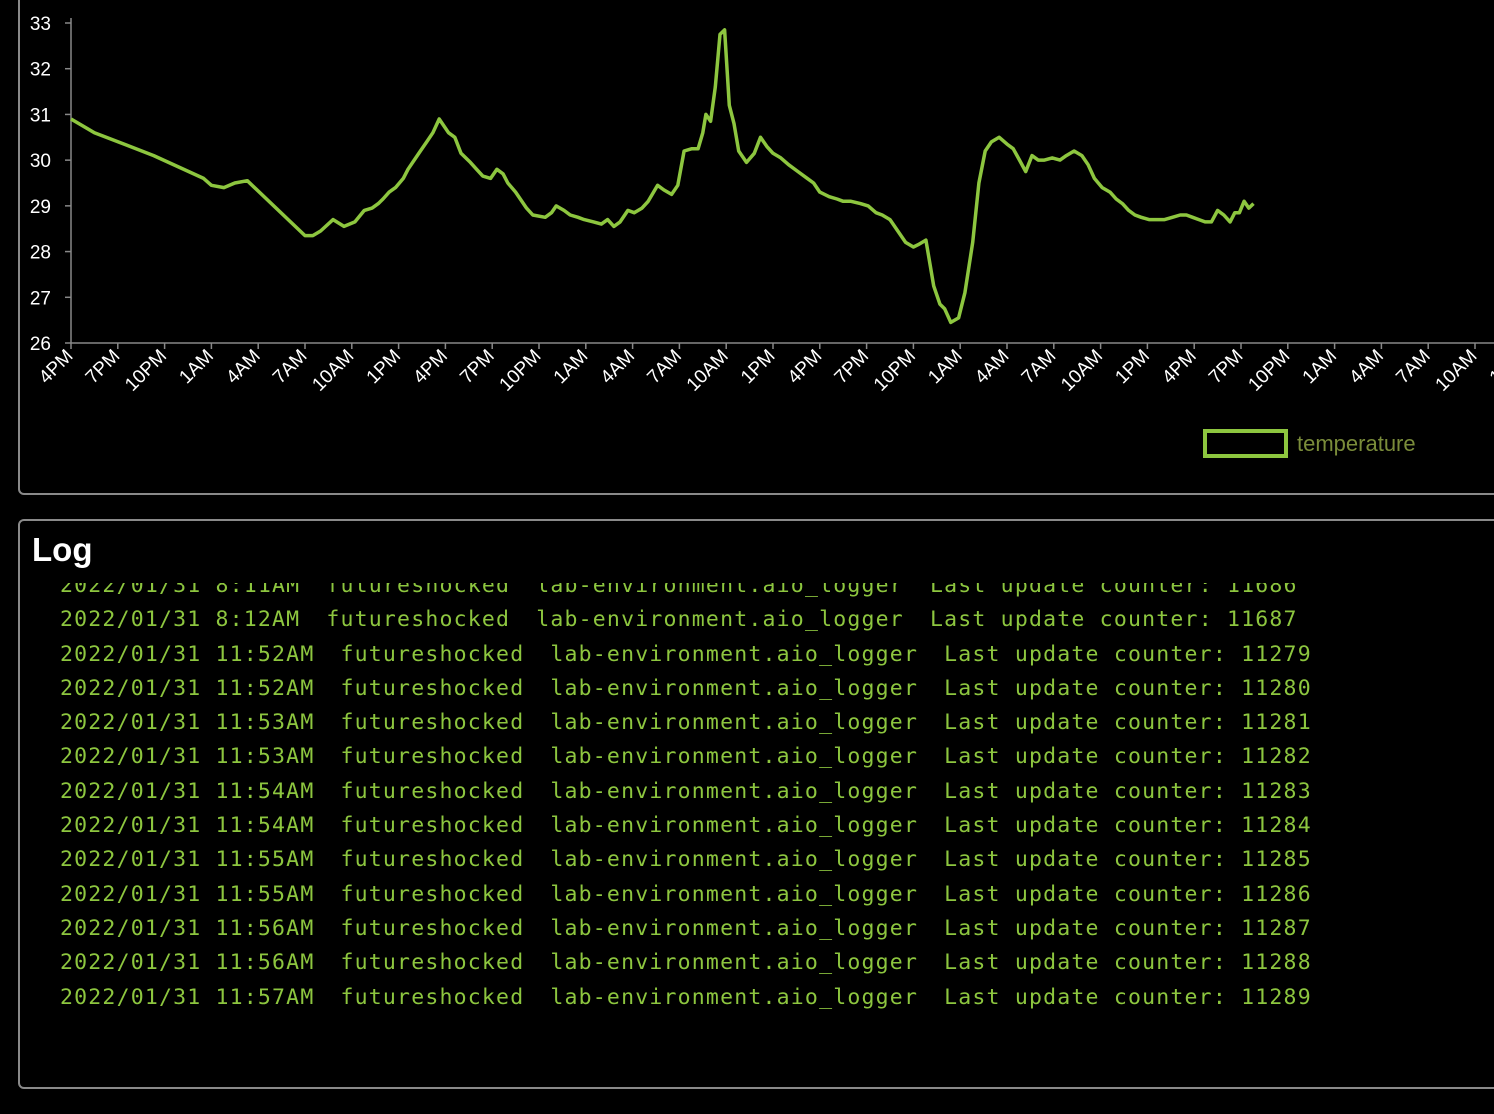 This screenshot has height=1114, width=1494. Describe the element at coordinates (1128, 997) in the screenshot. I see `log-message: Last update counter: 11289` at that location.